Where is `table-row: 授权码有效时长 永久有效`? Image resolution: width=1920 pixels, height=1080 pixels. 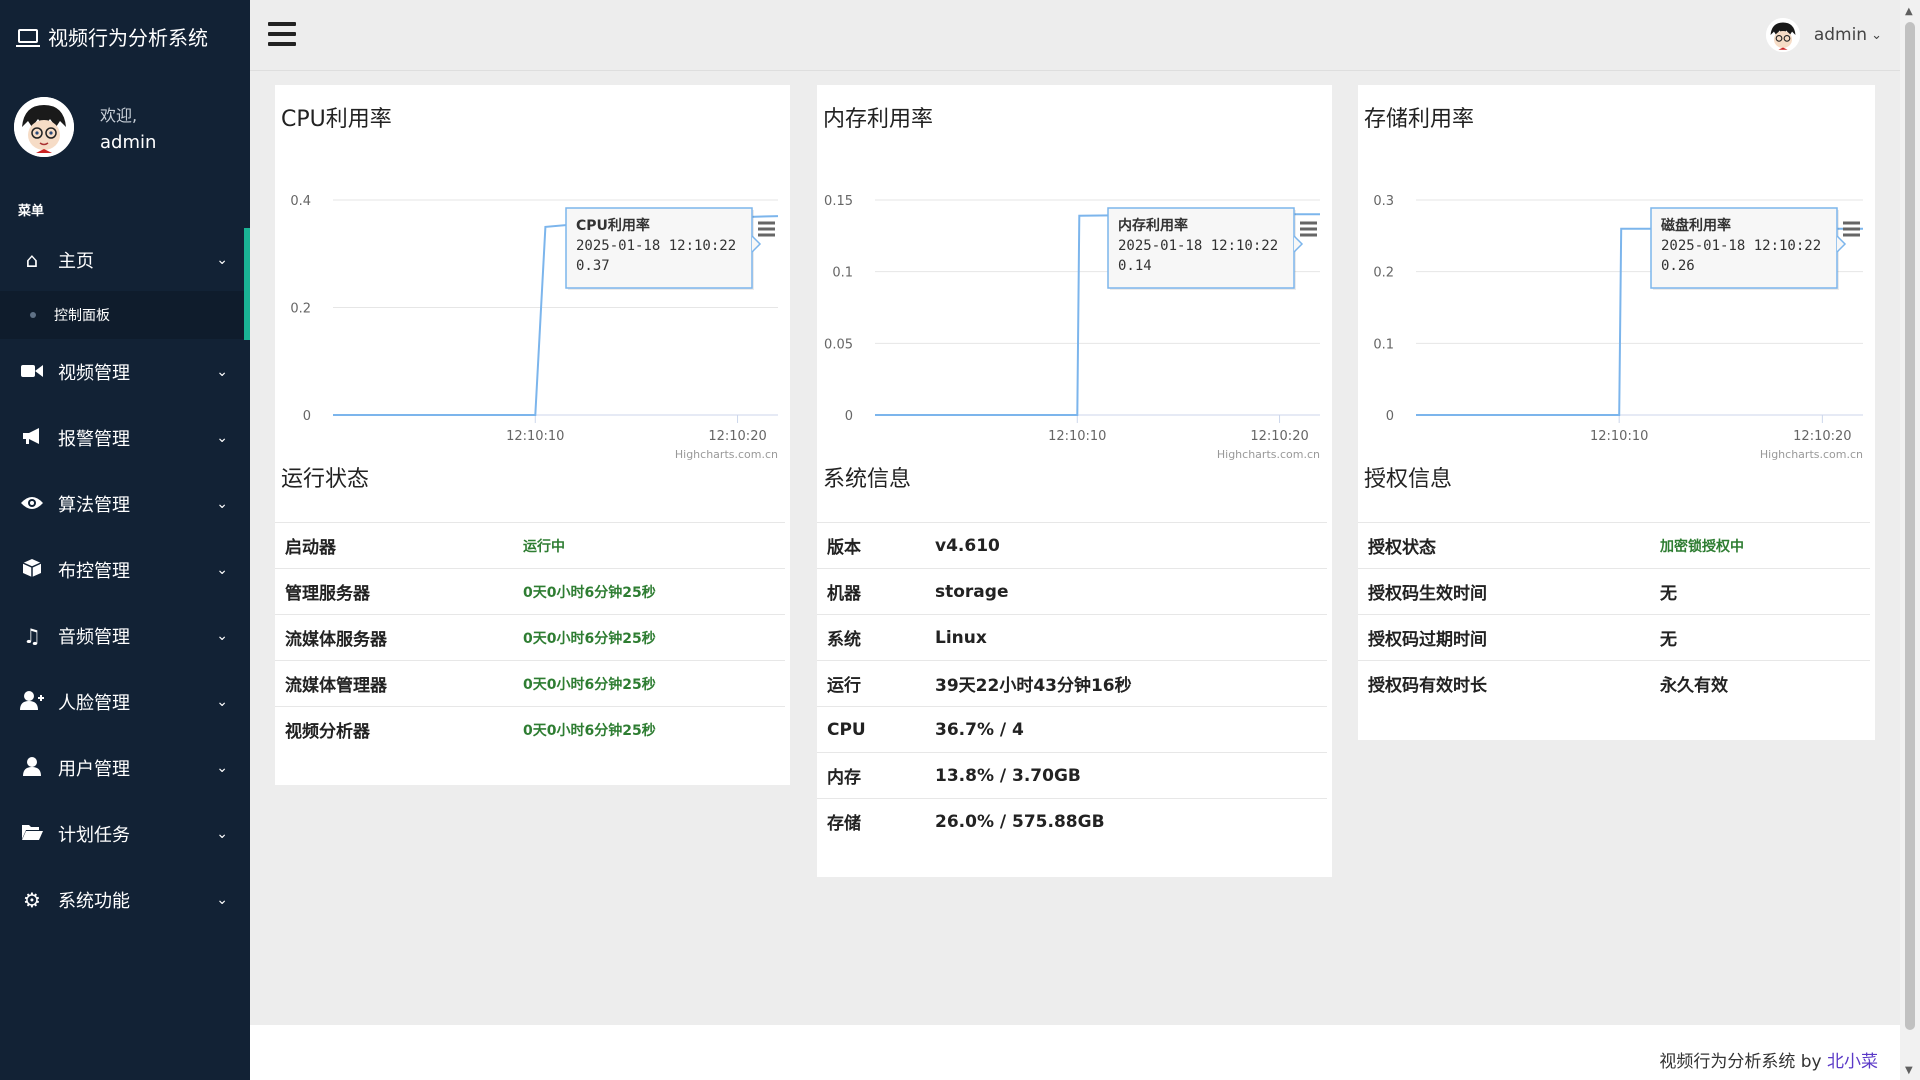 table-row: 授权码有效时长 永久有效 is located at coordinates (1614, 683).